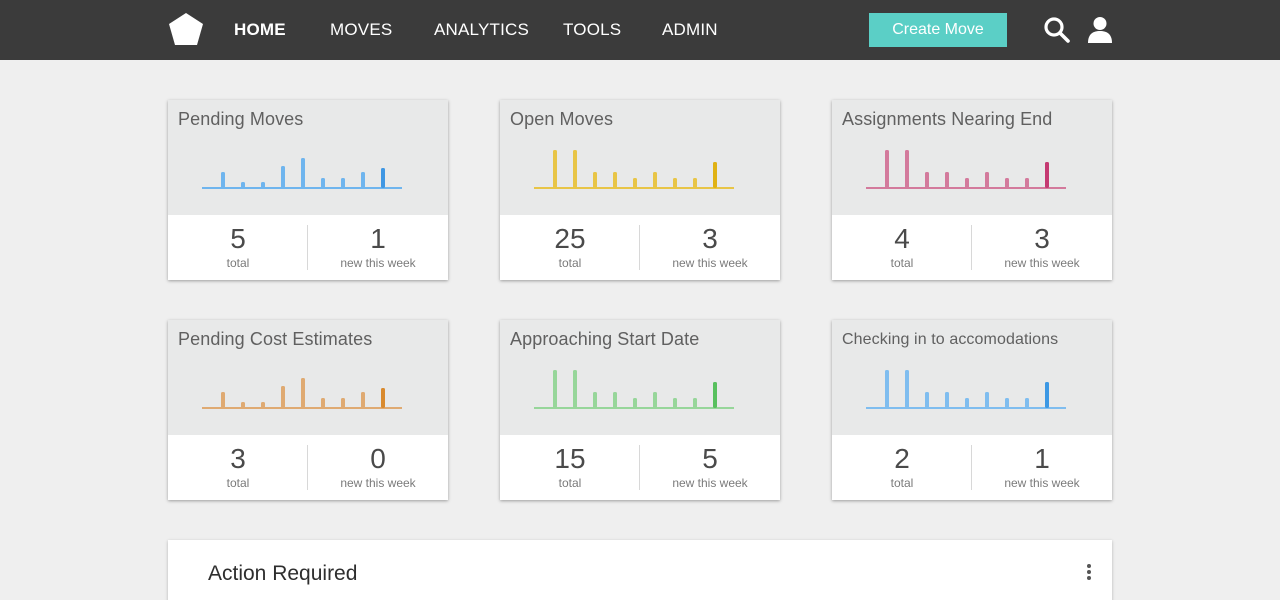 This screenshot has width=1280, height=600. Describe the element at coordinates (238, 238) in the screenshot. I see `total-stat-value: 5` at that location.